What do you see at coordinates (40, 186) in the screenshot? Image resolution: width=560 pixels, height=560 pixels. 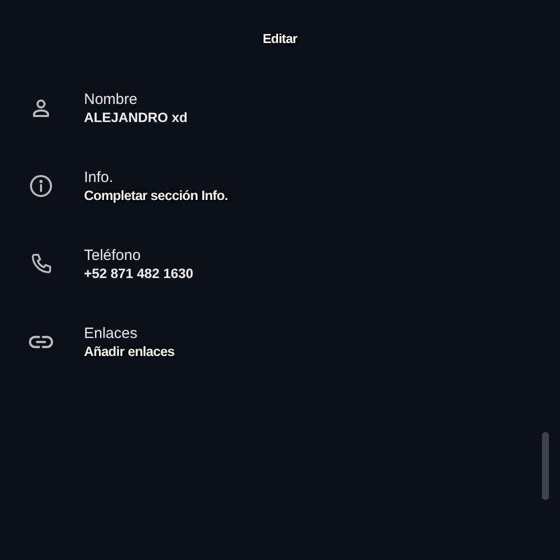 I see `info-icon` at bounding box center [40, 186].